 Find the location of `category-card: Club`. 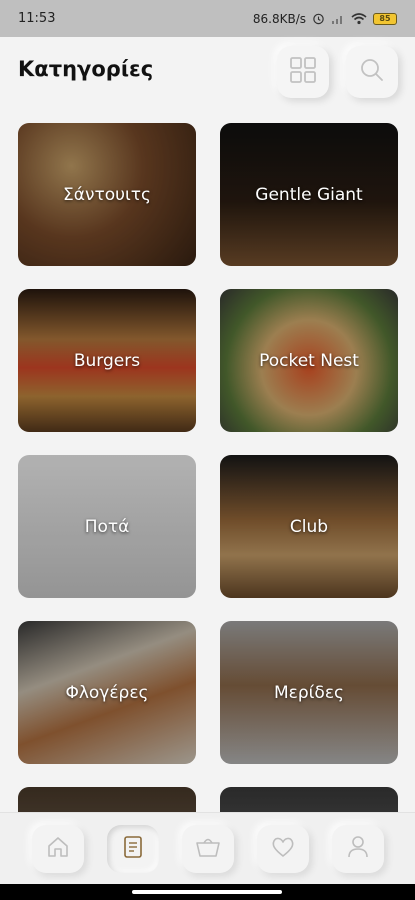

category-card: Club is located at coordinates (309, 526).